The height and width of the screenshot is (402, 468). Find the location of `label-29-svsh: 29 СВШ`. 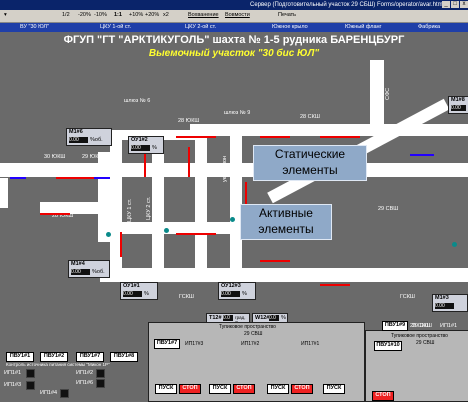

label-29-svsh: 29 СВШ is located at coordinates (388, 209).